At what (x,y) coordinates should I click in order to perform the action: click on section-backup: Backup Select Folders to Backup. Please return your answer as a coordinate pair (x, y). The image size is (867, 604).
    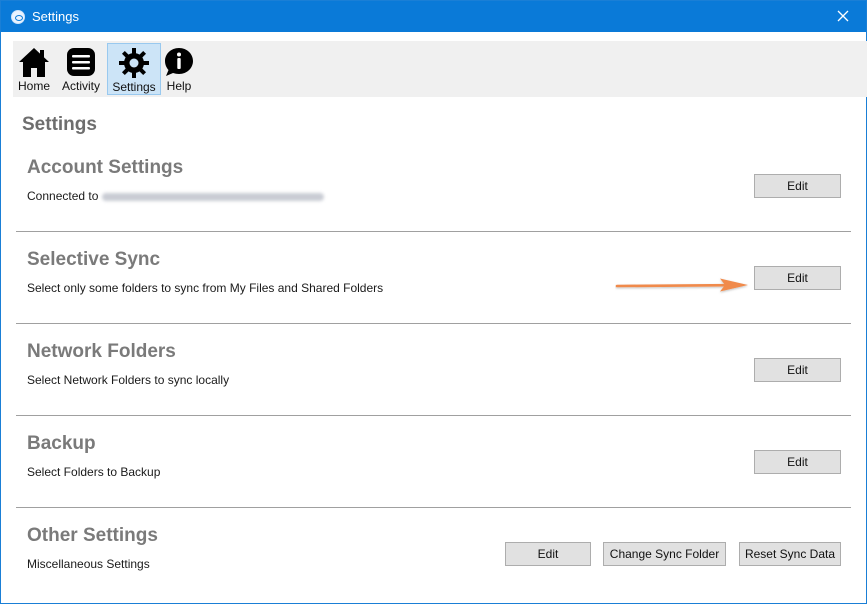
    Looking at the image, I should click on (433, 462).